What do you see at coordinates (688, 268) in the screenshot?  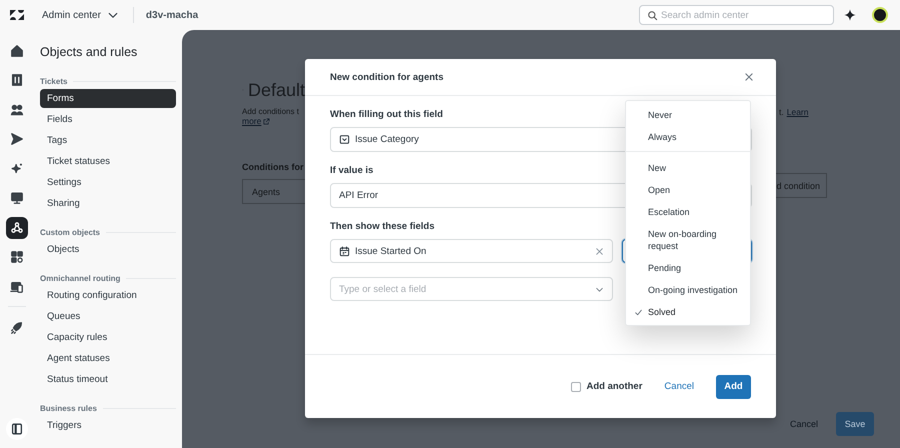 I see `menu-option: Pending` at bounding box center [688, 268].